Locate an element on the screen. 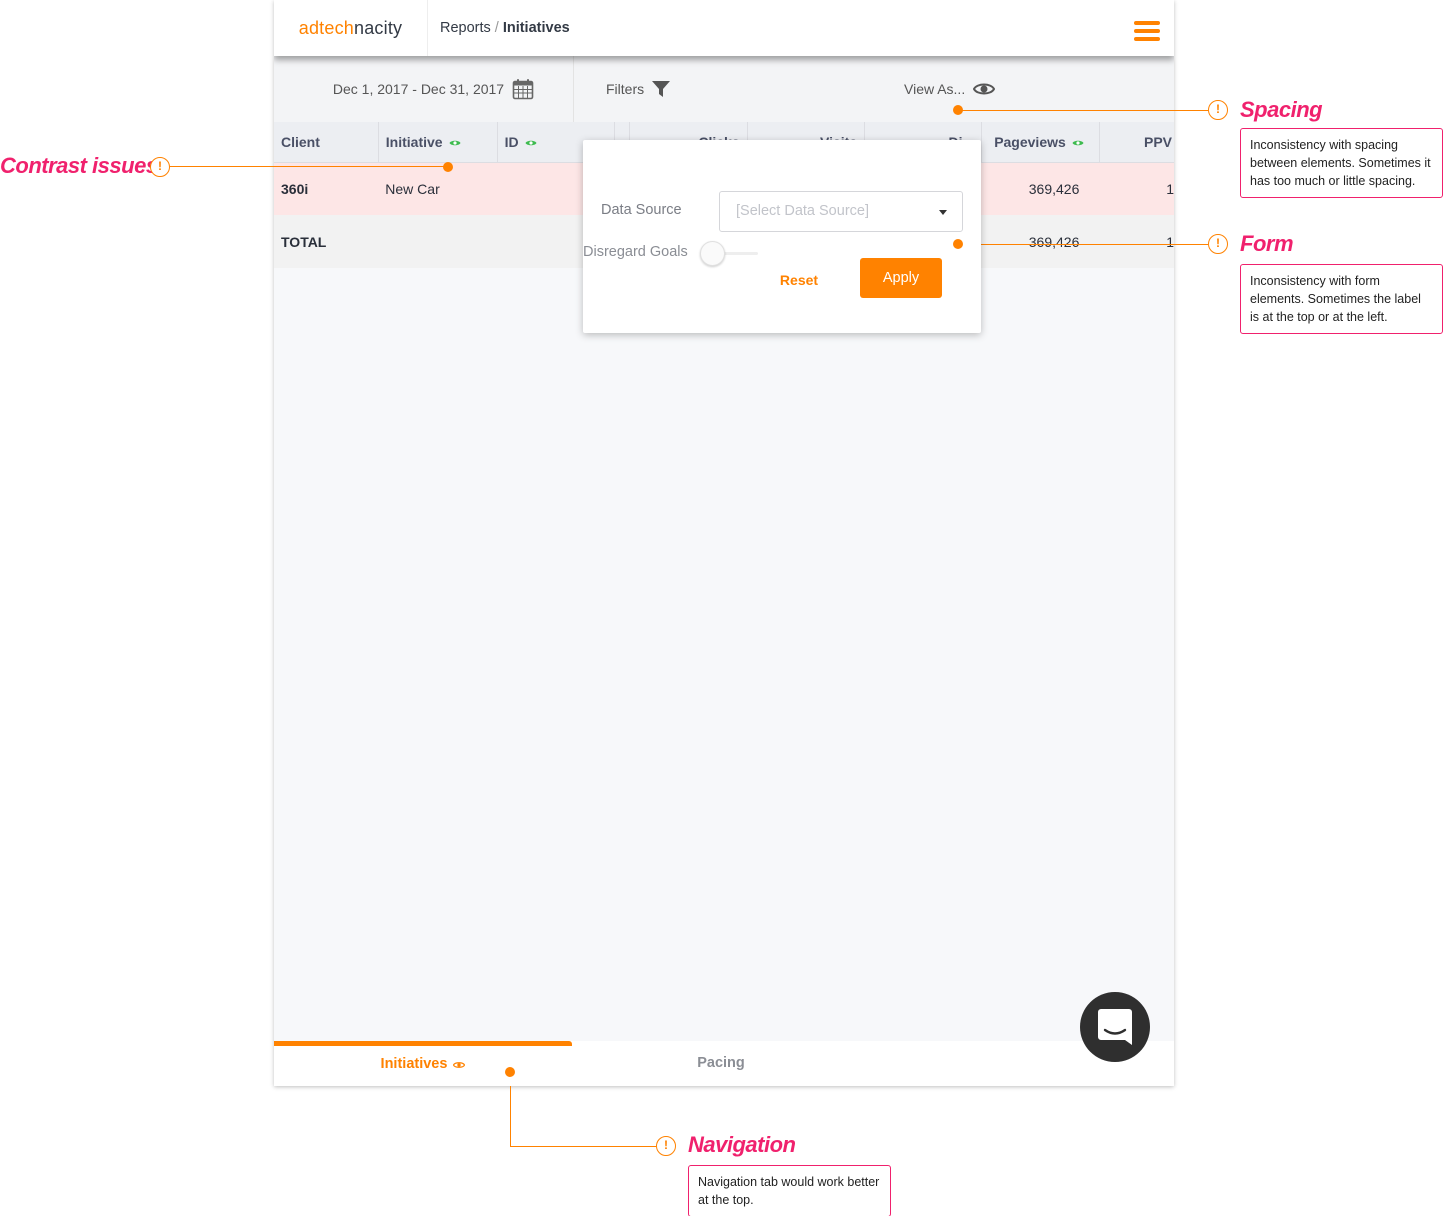  cell-total-label: TOTAL is located at coordinates (326, 241).